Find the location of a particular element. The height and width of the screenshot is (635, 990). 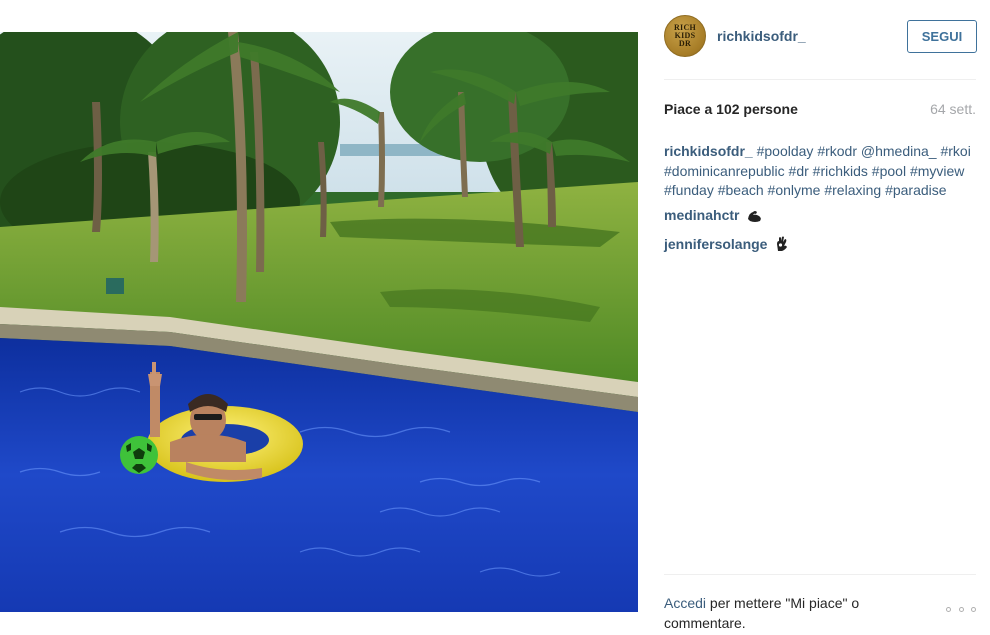

more-options-icon is located at coordinates (961, 609).